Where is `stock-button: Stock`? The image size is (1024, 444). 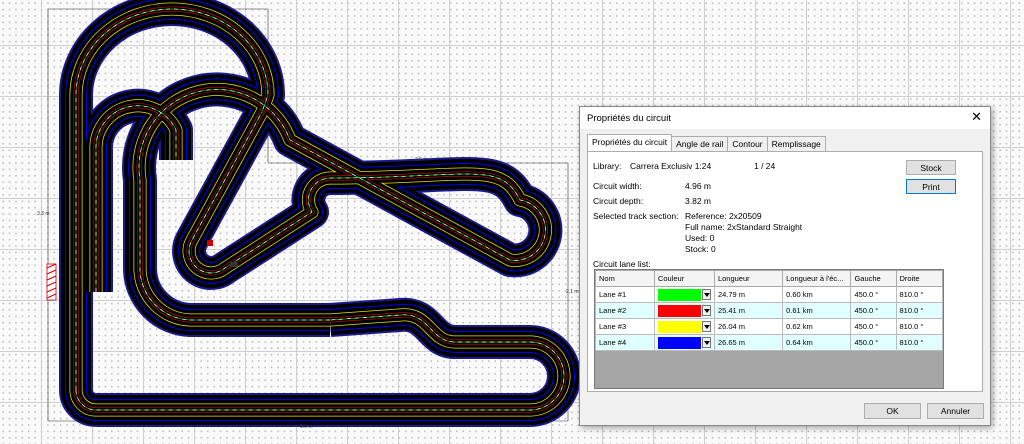
stock-button: Stock is located at coordinates (931, 167).